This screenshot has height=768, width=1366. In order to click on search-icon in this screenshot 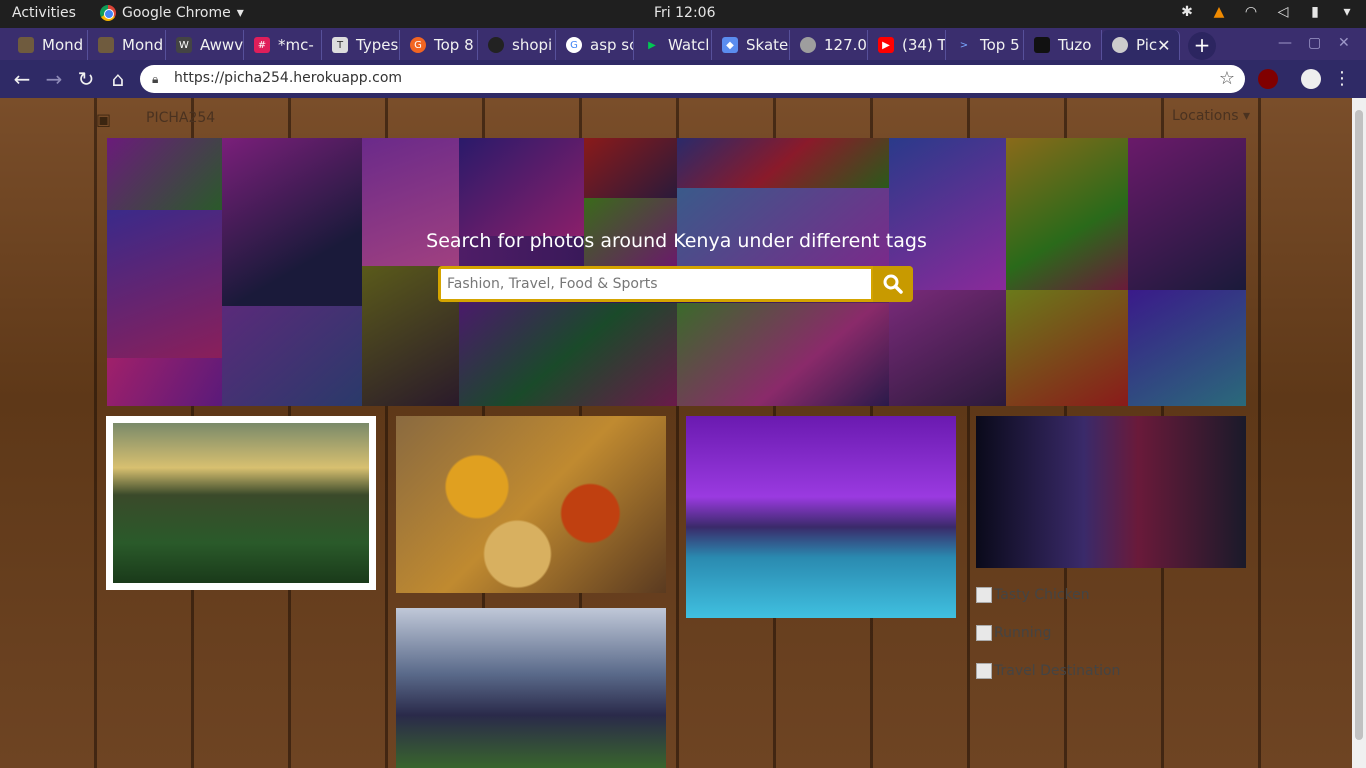, I will do `click(893, 284)`.